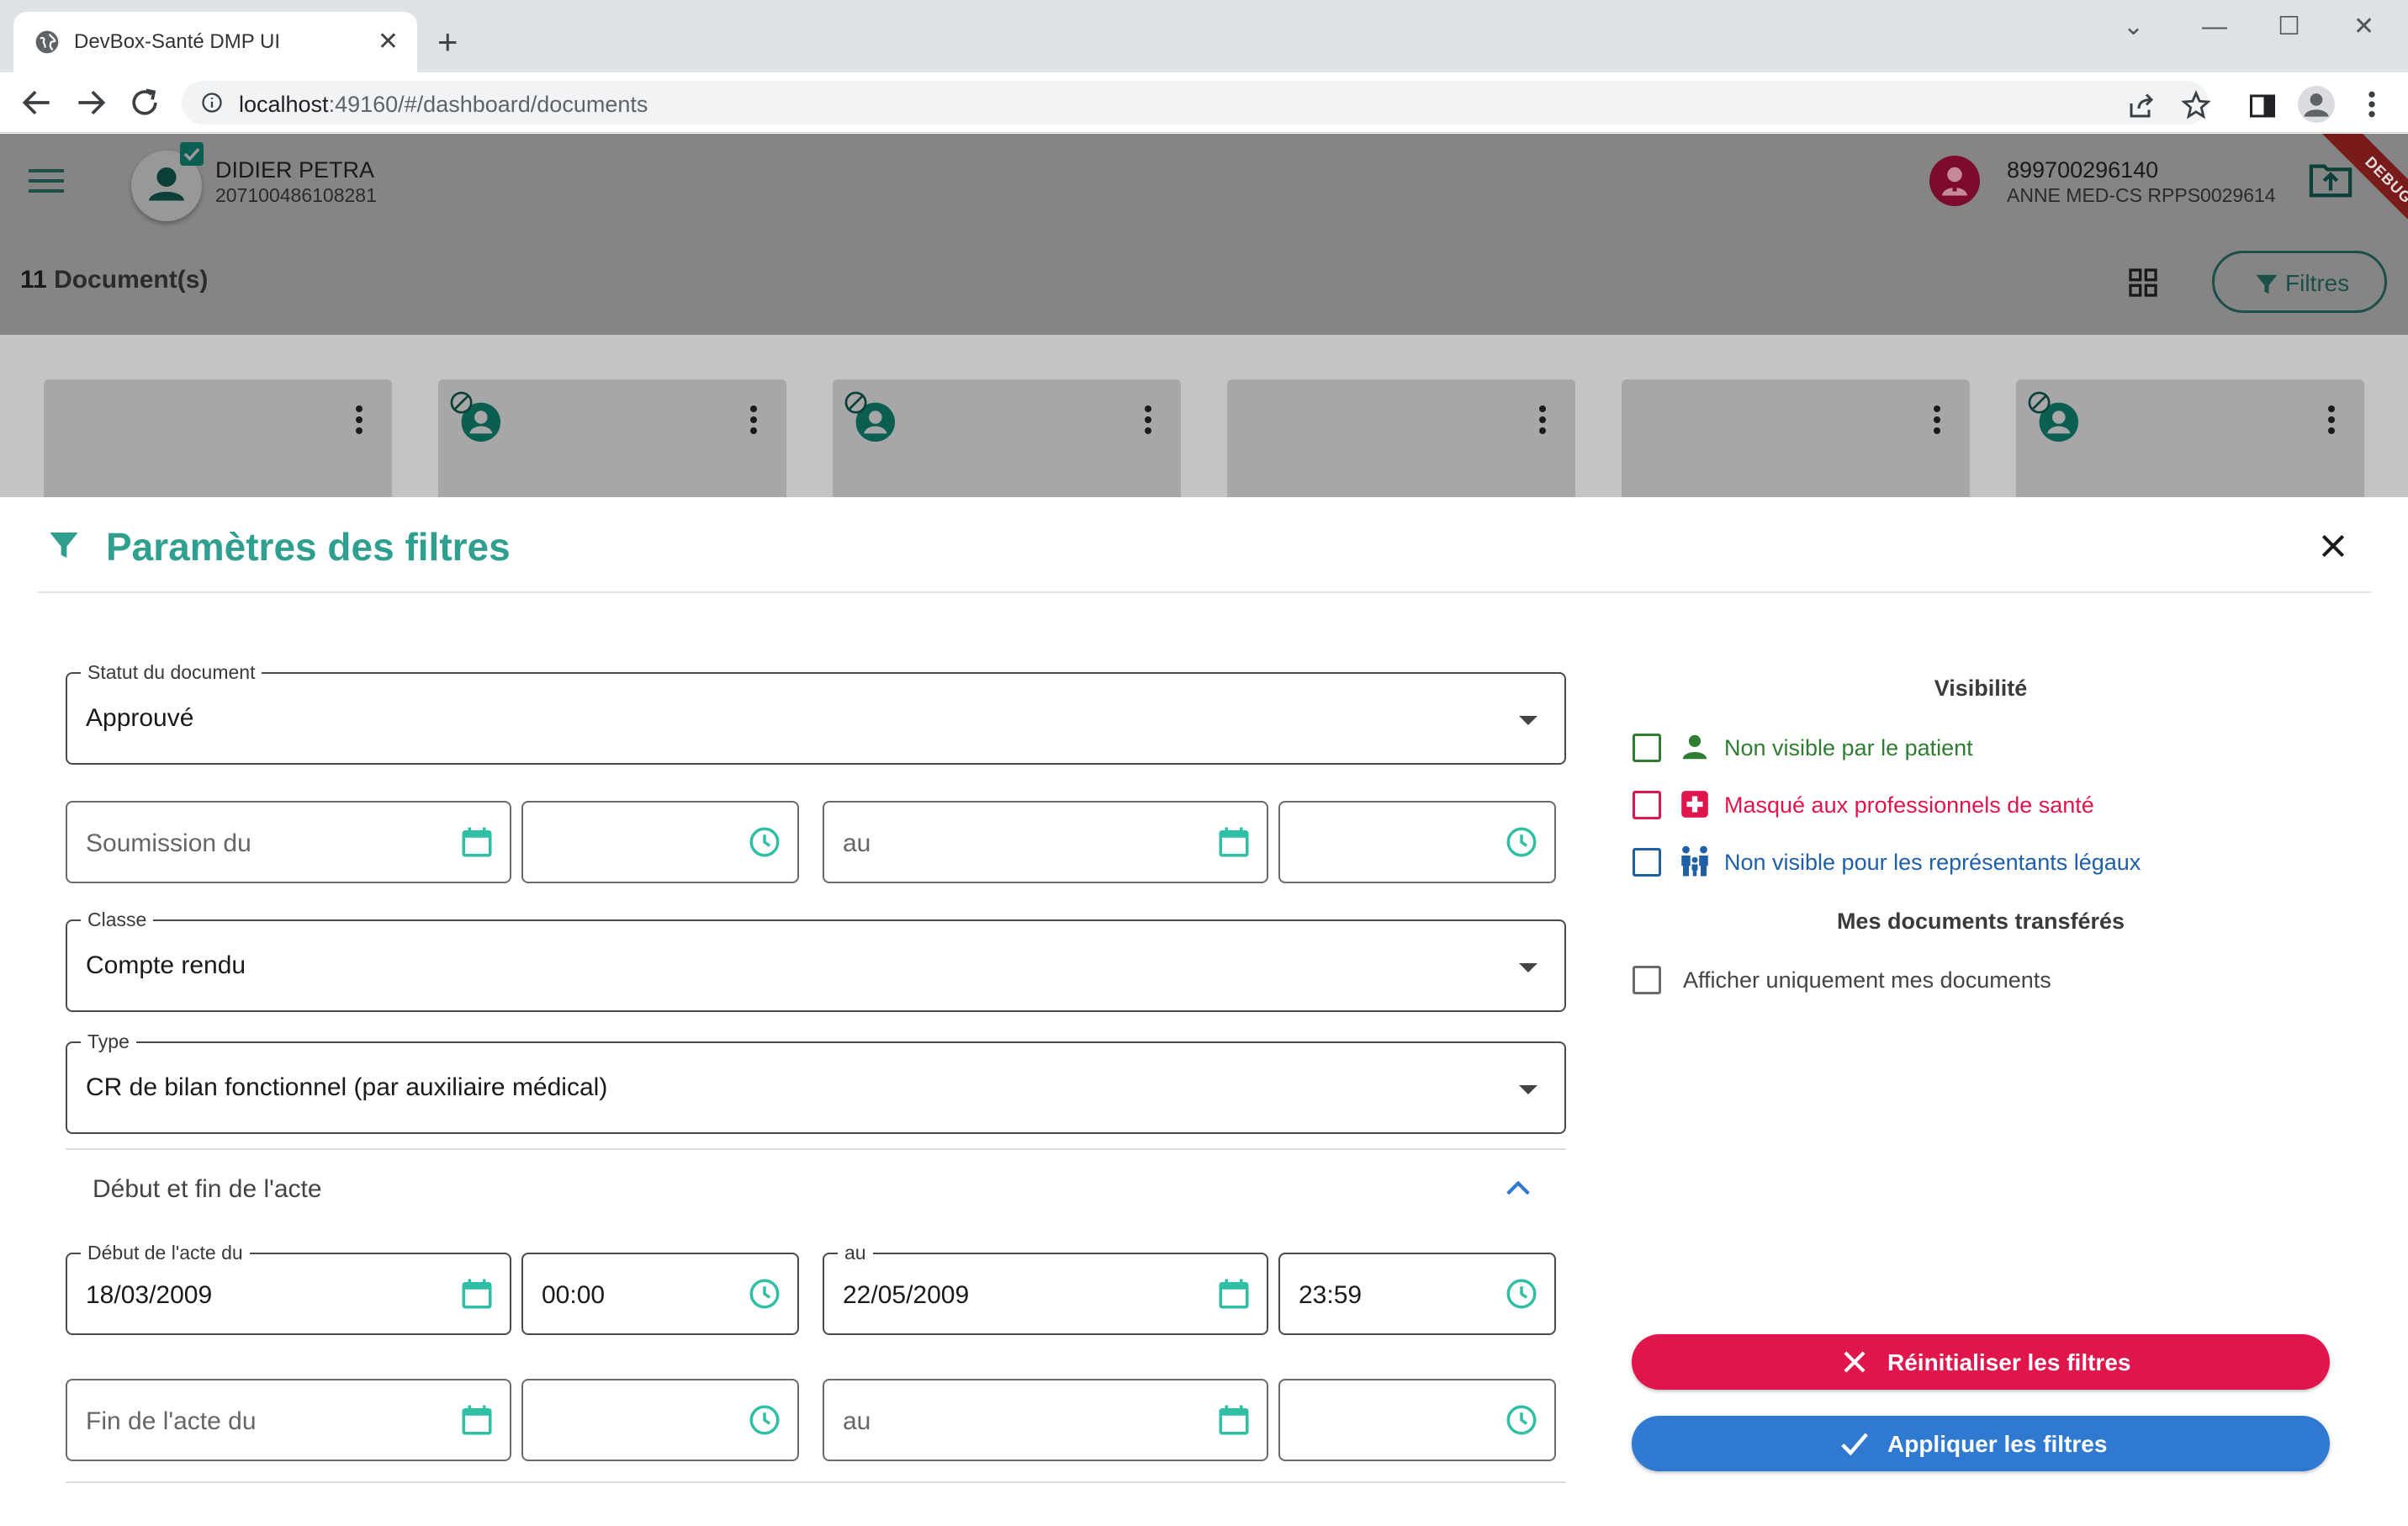 Image resolution: width=2408 pixels, height=1526 pixels. What do you see at coordinates (296, 195) in the screenshot?
I see `patient-ins: 207100486108281` at bounding box center [296, 195].